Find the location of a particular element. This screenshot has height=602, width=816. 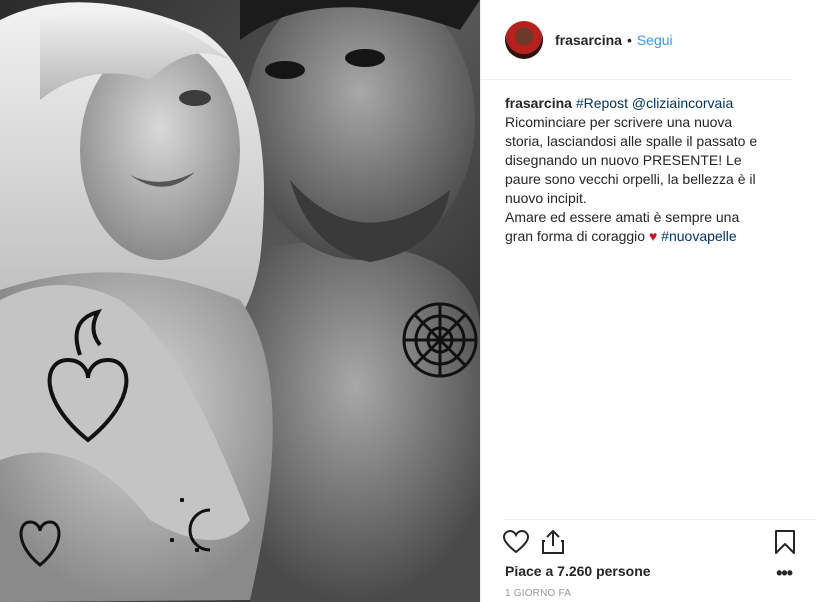

post-header: frasarcina • Segui is located at coordinates (636, 40).